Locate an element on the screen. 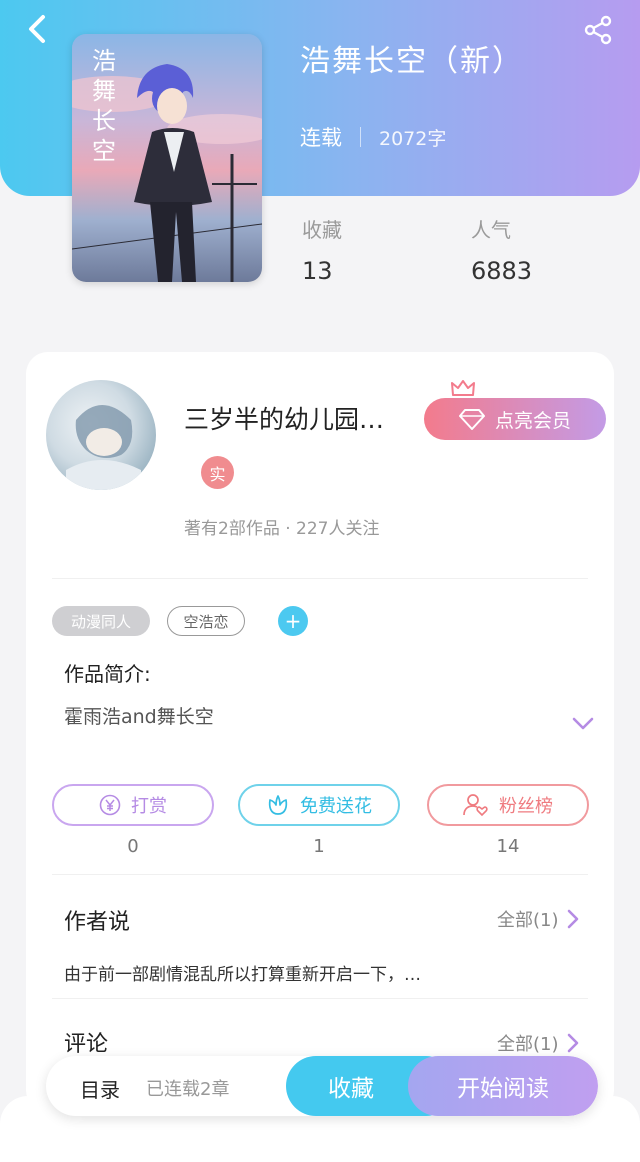 The height and width of the screenshot is (1162, 640). fan-count: 14 is located at coordinates (508, 846).